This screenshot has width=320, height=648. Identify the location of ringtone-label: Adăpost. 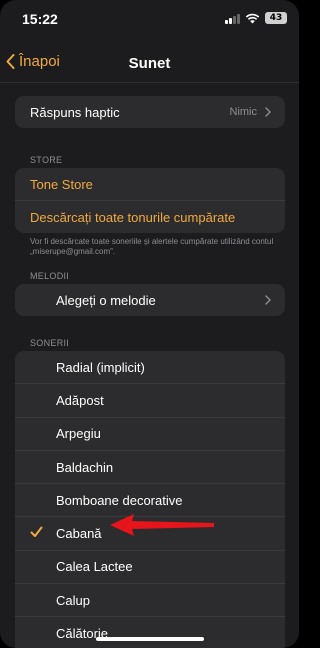
(80, 400).